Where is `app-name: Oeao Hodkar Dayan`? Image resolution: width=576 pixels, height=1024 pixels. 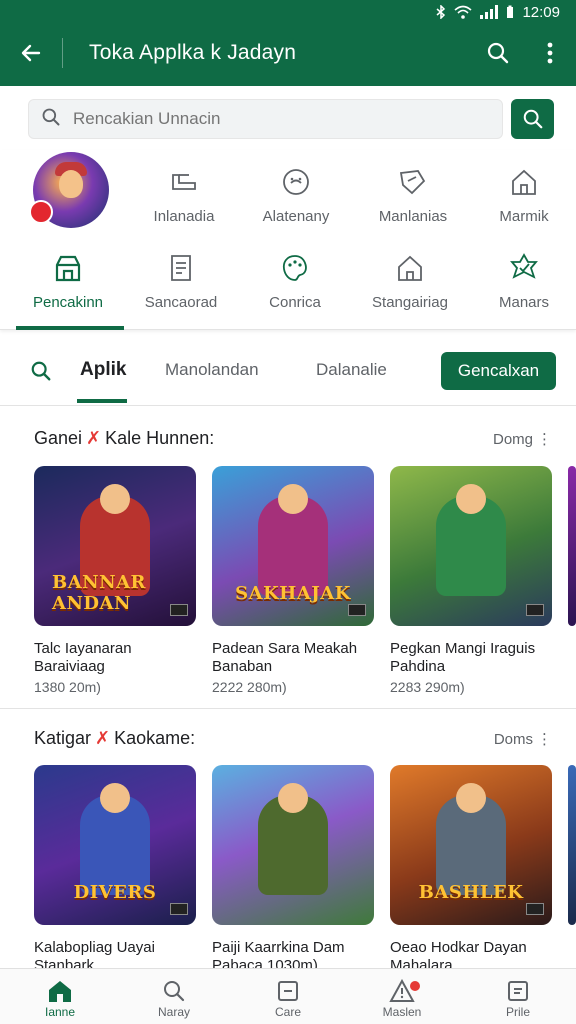
app-name: Oeao Hodkar Dayan is located at coordinates (458, 947).